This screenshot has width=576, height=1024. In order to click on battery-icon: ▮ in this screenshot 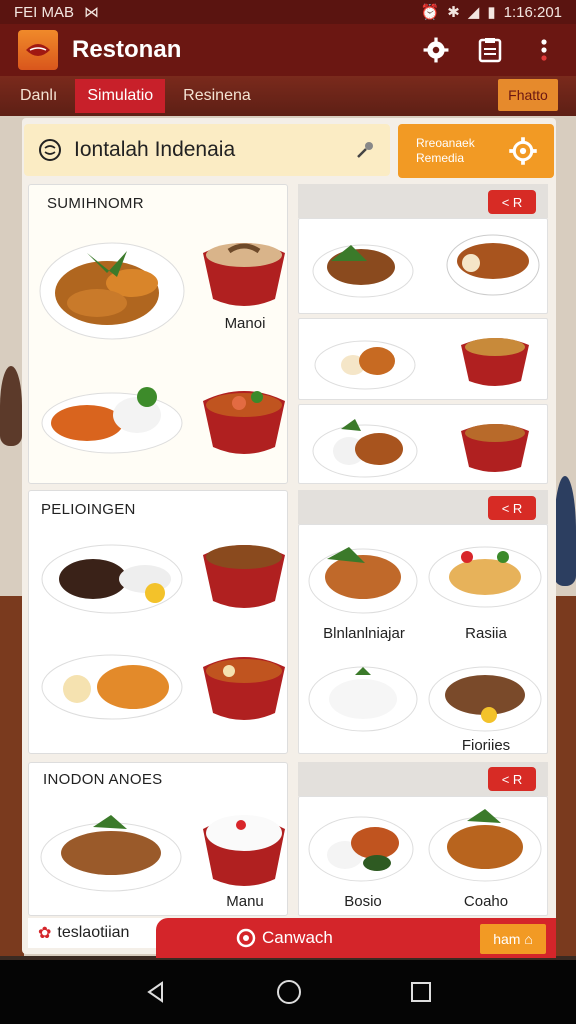, I will do `click(491, 12)`.